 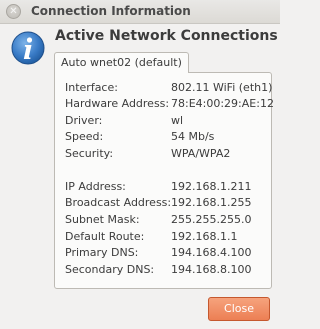 I want to click on hardware-address-label: Hardware Address:, so click(x=117, y=103).